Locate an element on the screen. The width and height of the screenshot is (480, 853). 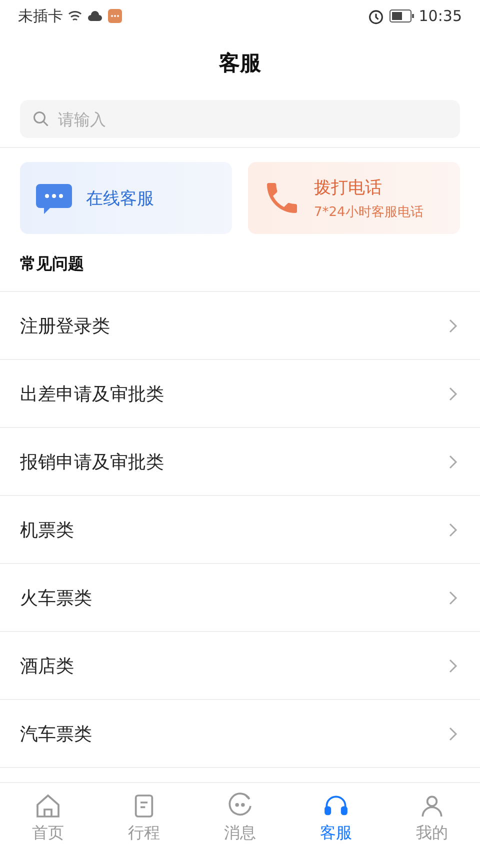
faq-row: 汽车票类 is located at coordinates (240, 734).